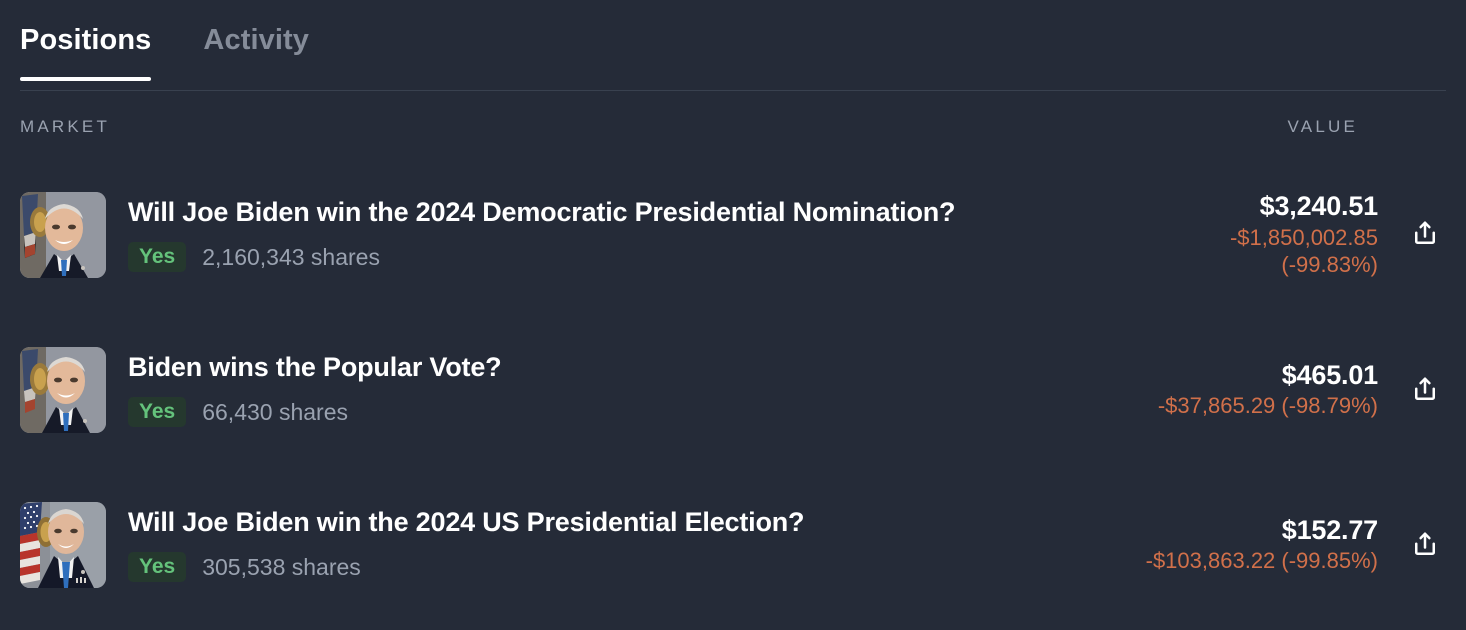  I want to click on column-header-value: VALUE, so click(1322, 126).